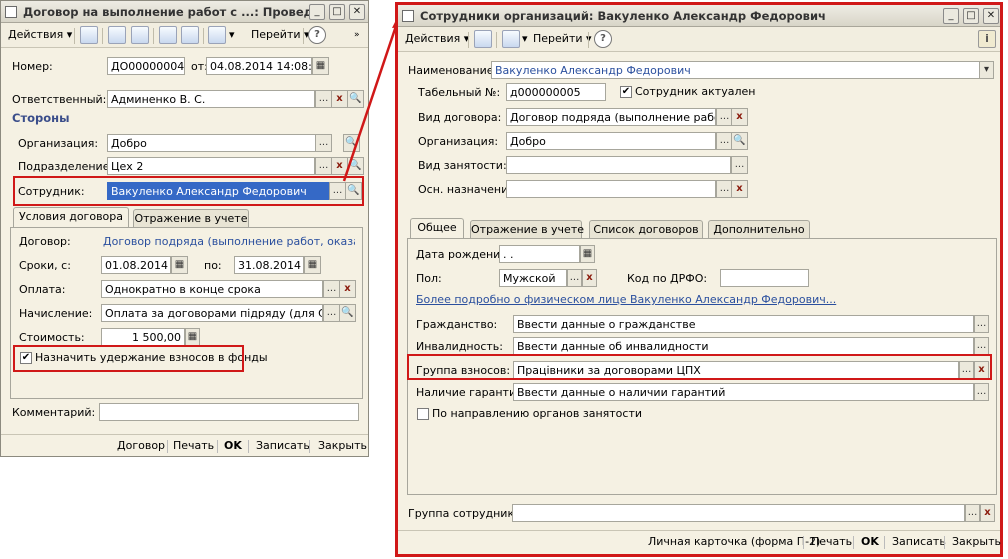 The image size is (1008, 559). Describe the element at coordinates (212, 313) in the screenshot. I see `accrual-field: Оплата за договорами підряду (для СПД)` at that location.